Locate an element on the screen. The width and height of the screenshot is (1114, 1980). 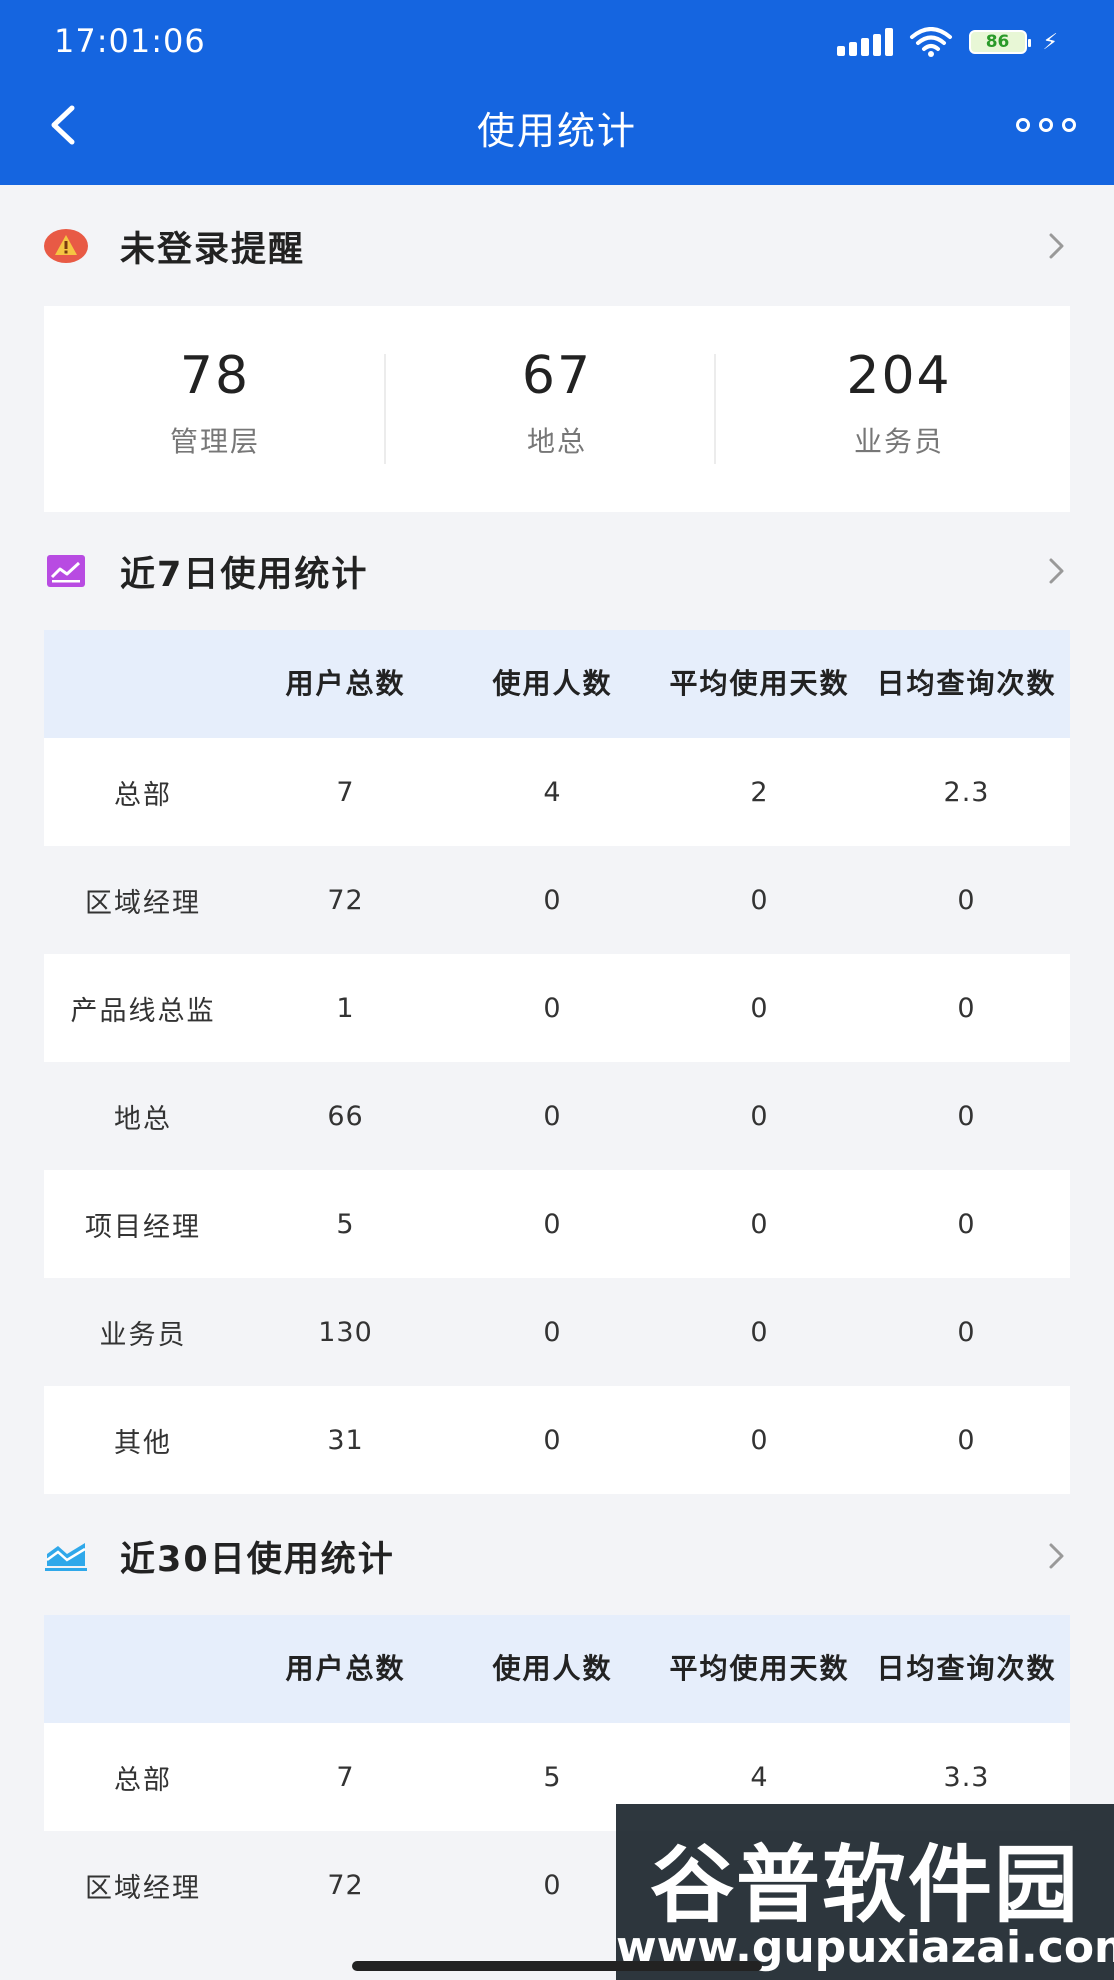
summary-sales: 204 业务员 is located at coordinates (899, 409).